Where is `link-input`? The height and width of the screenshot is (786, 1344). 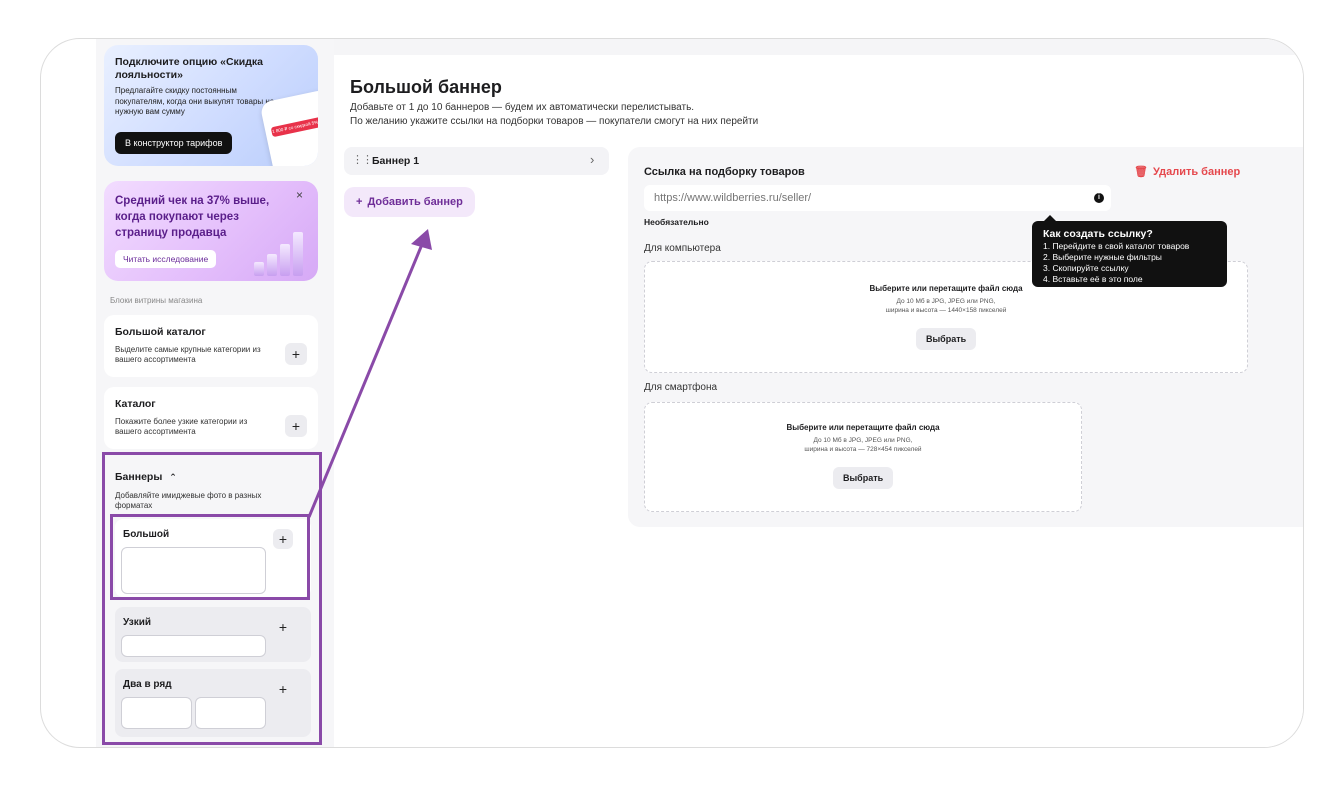 link-input is located at coordinates (877, 198).